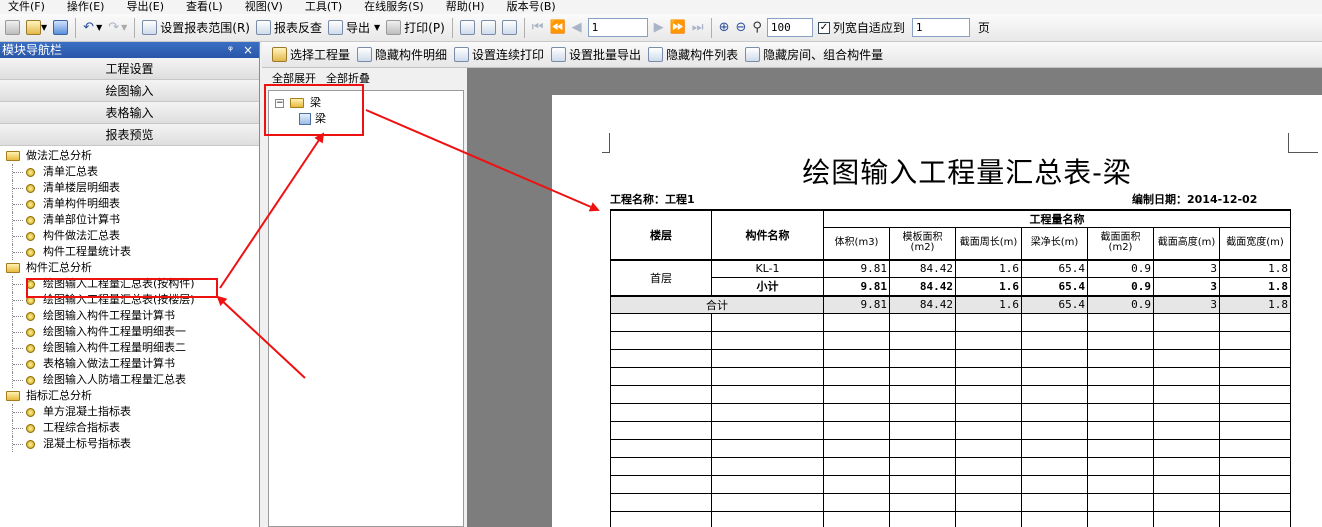  I want to click on hide-detail-icon, so click(365, 54).